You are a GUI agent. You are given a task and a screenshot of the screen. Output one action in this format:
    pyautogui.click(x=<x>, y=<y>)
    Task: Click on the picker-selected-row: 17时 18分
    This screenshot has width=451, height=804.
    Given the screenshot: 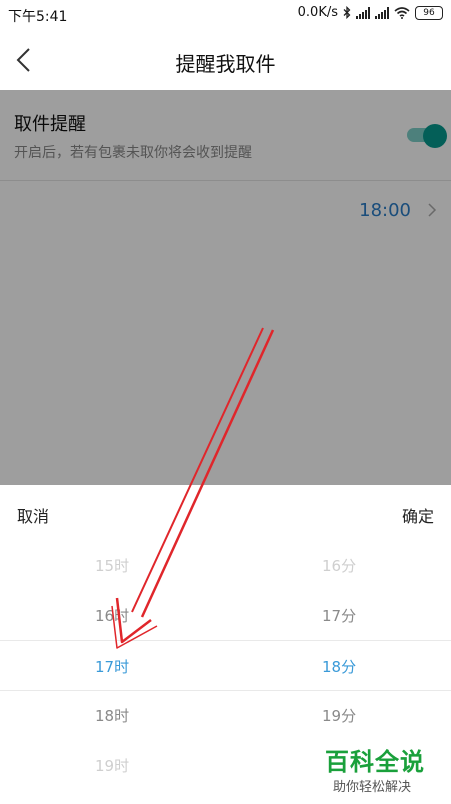 What is the action you would take?
    pyautogui.click(x=225, y=665)
    